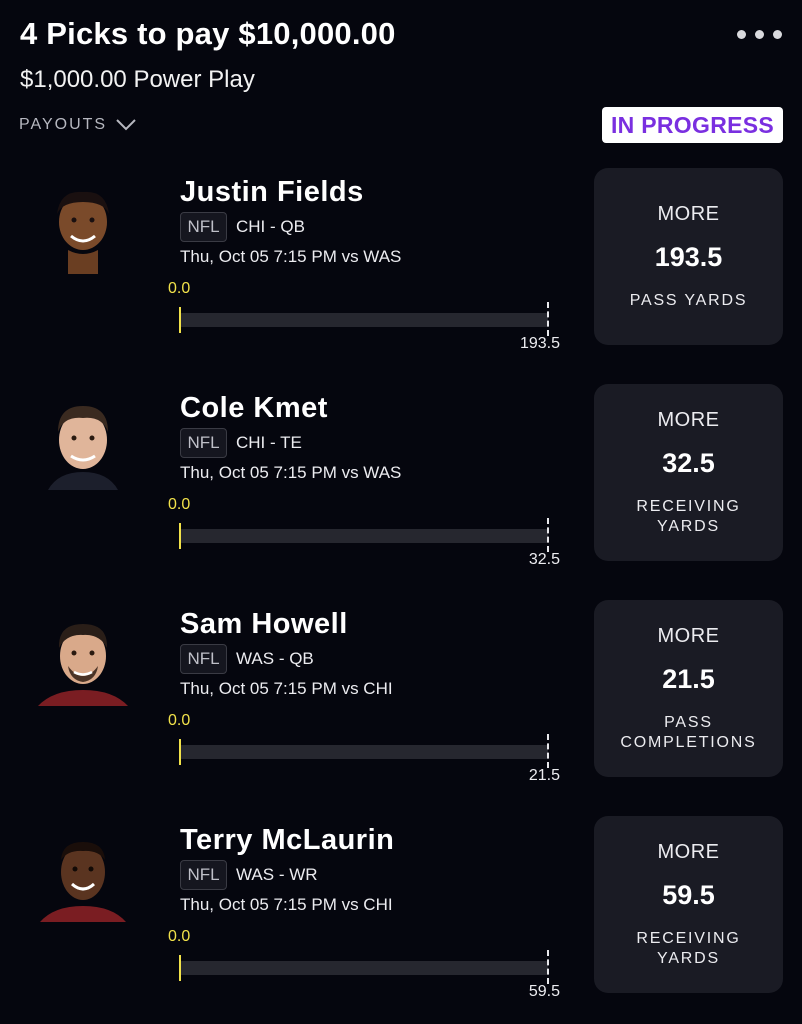  Describe the element at coordinates (287, 840) in the screenshot. I see `player-name: Terry McLaurin` at that location.